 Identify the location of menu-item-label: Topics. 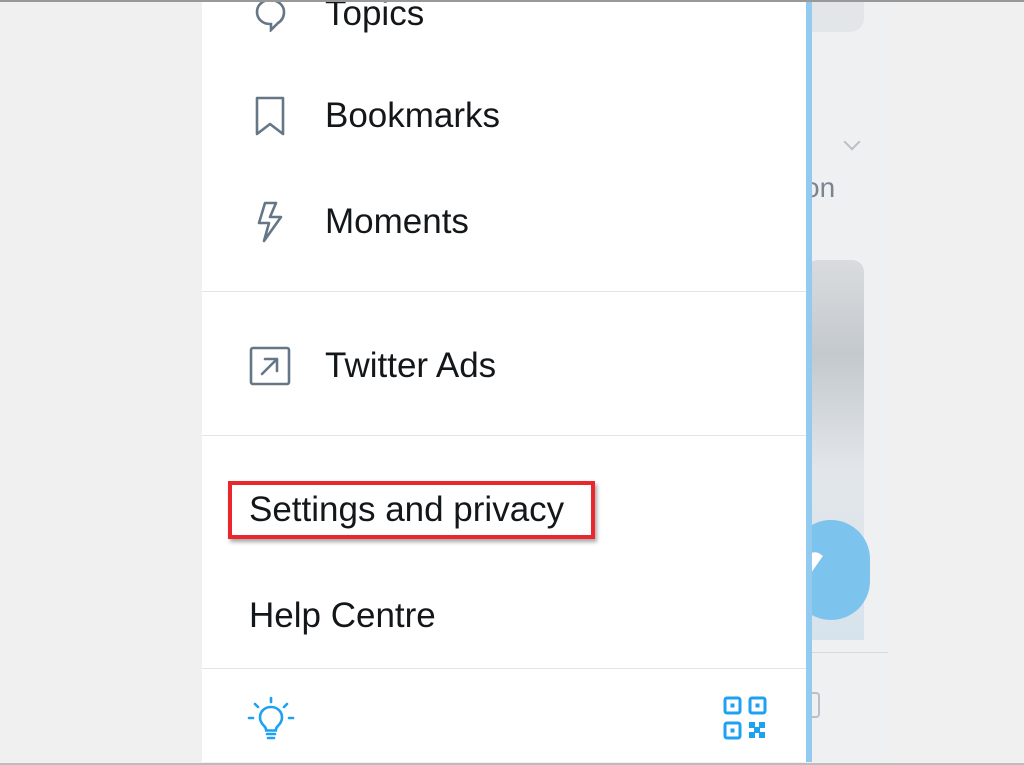
(375, 17).